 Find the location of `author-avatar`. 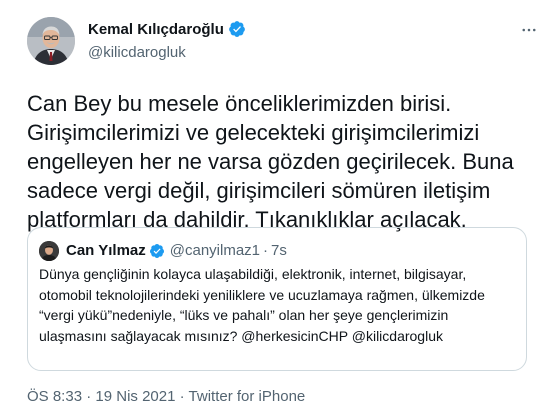

author-avatar is located at coordinates (51, 41).